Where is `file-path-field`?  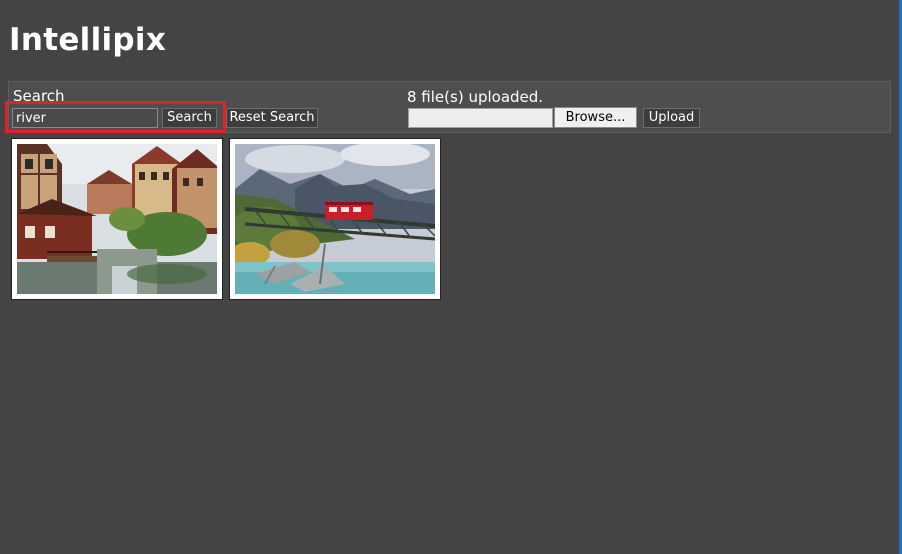
file-path-field is located at coordinates (480, 118).